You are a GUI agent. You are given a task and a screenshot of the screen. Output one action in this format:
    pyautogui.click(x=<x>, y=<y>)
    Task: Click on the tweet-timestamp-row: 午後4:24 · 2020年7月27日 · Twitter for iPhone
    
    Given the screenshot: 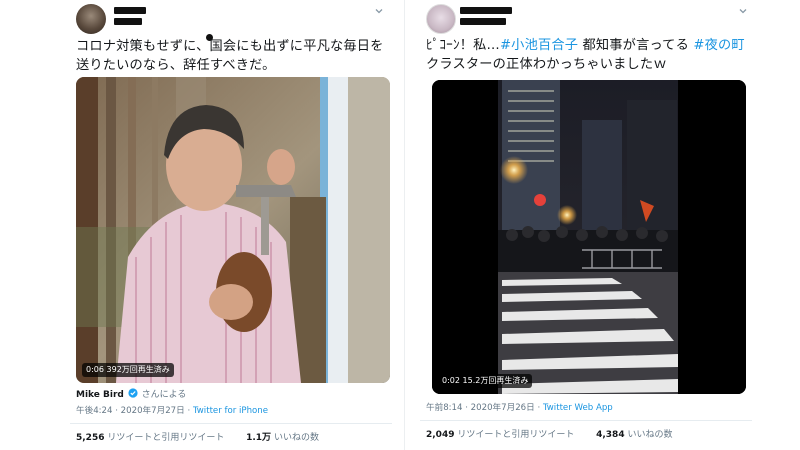 What is the action you would take?
    pyautogui.click(x=172, y=411)
    